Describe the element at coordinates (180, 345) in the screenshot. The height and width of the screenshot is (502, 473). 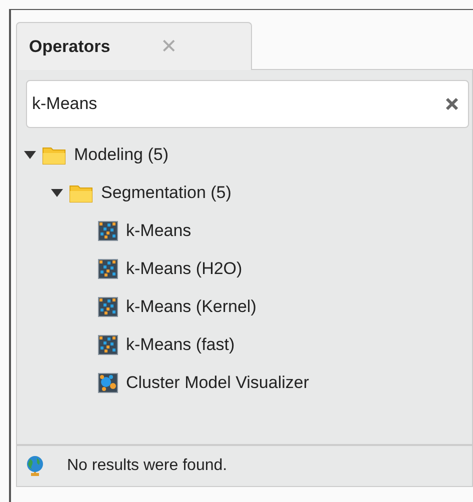
I see `operator-item: k-Means (fast)` at that location.